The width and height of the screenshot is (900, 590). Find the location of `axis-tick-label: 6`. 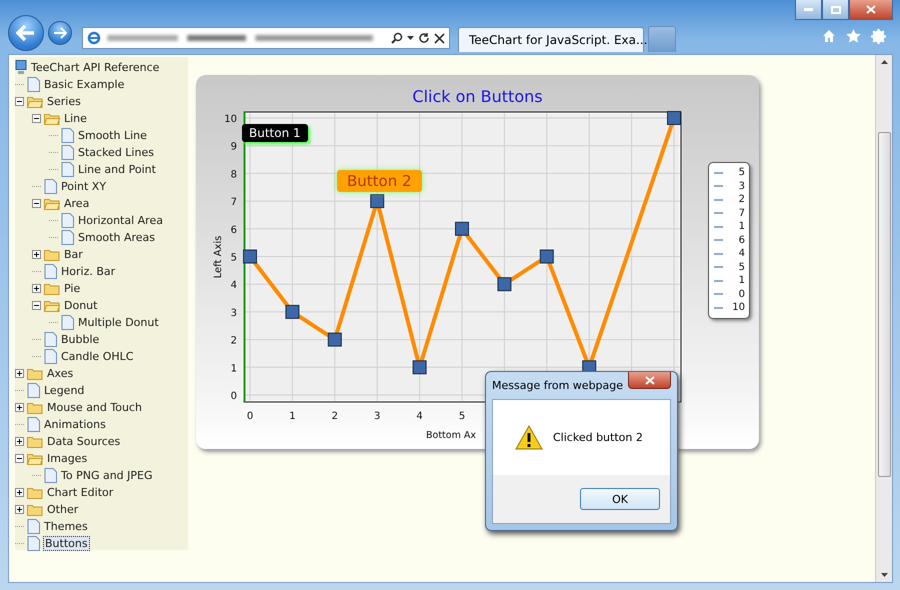

axis-tick-label: 6 is located at coordinates (233, 230).